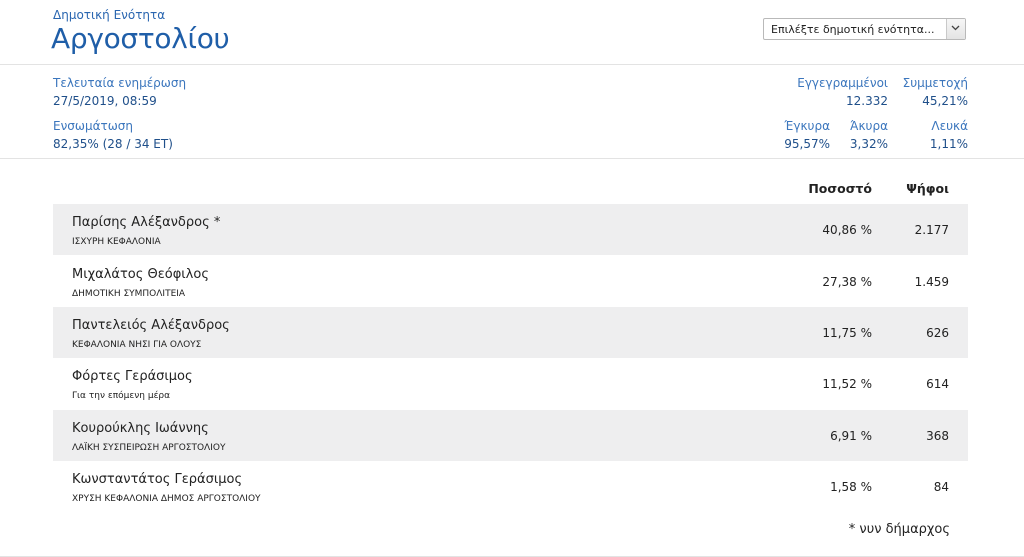 The width and height of the screenshot is (1024, 557). Describe the element at coordinates (868, 144) in the screenshot. I see `invalid-value: 3,32%` at that location.